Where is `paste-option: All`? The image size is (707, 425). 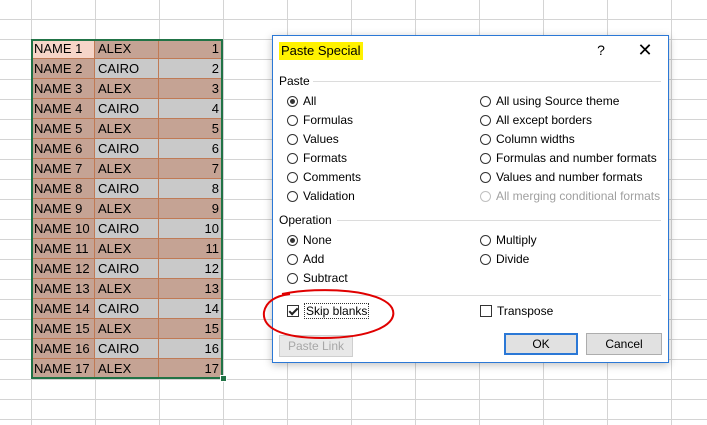 paste-option: All is located at coordinates (301, 101).